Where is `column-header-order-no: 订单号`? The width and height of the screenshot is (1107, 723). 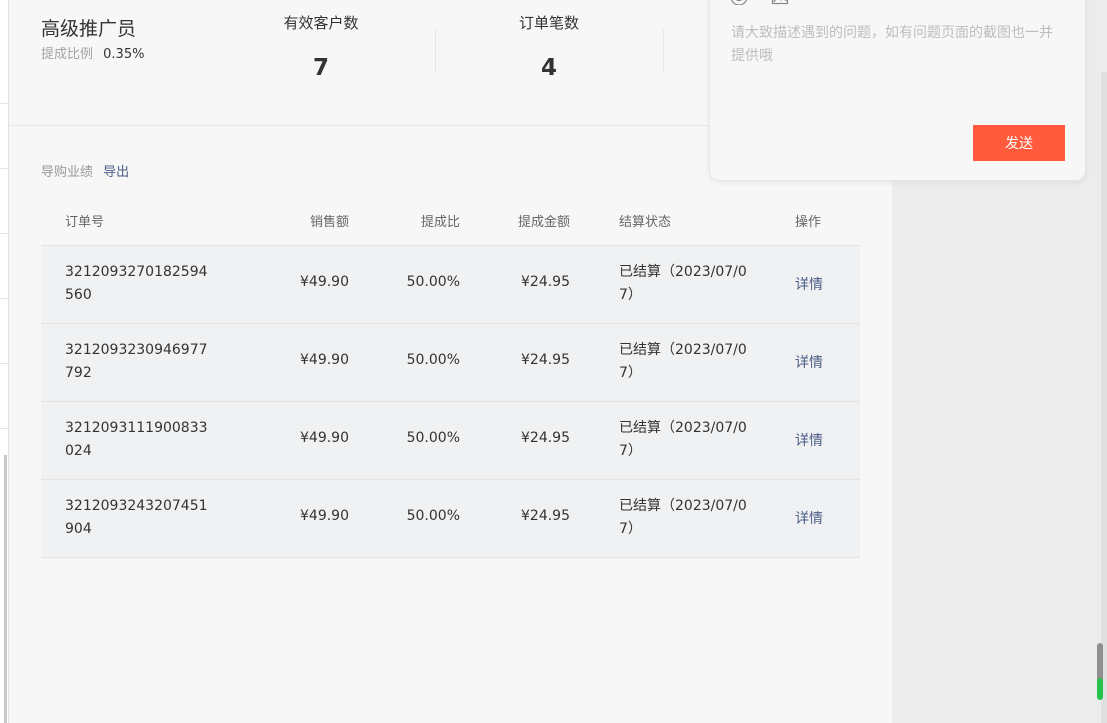
column-header-order-no: 订单号 is located at coordinates (85, 222).